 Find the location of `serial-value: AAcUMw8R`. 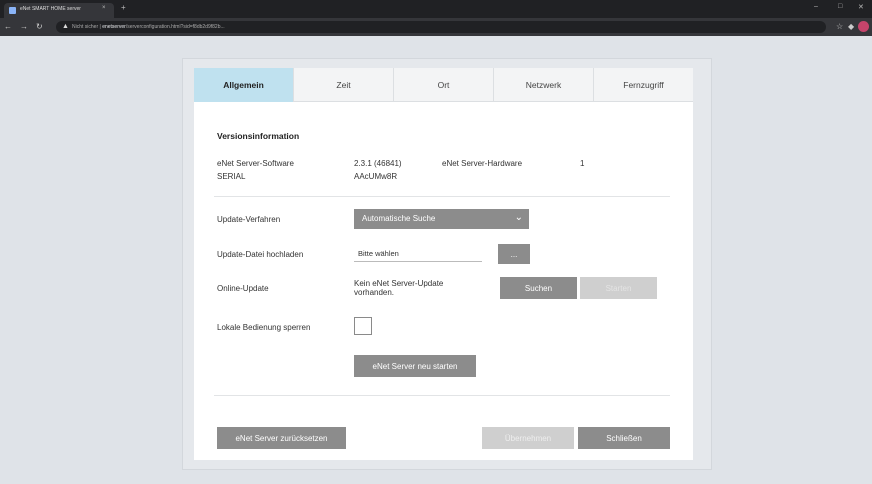

serial-value: AAcUMw8R is located at coordinates (376, 176).